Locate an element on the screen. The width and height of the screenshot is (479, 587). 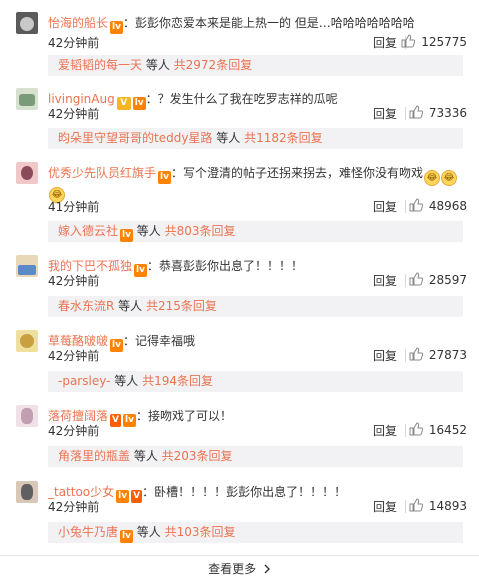
like-count: 16452 is located at coordinates (447, 430).